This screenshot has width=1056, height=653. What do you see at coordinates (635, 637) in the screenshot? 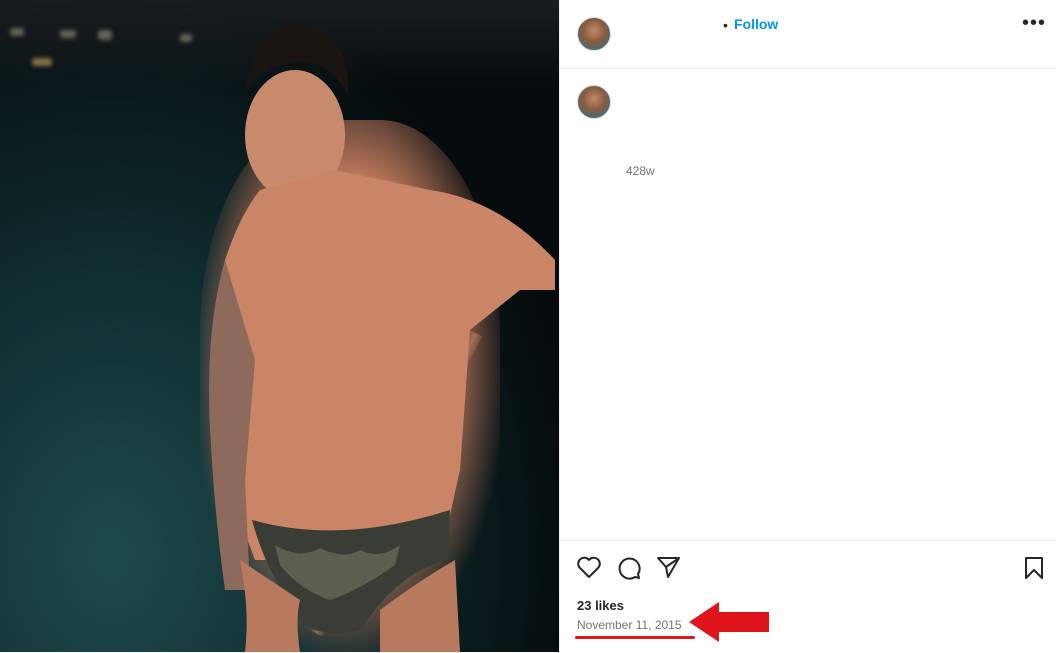
I see `annotation-underline` at bounding box center [635, 637].